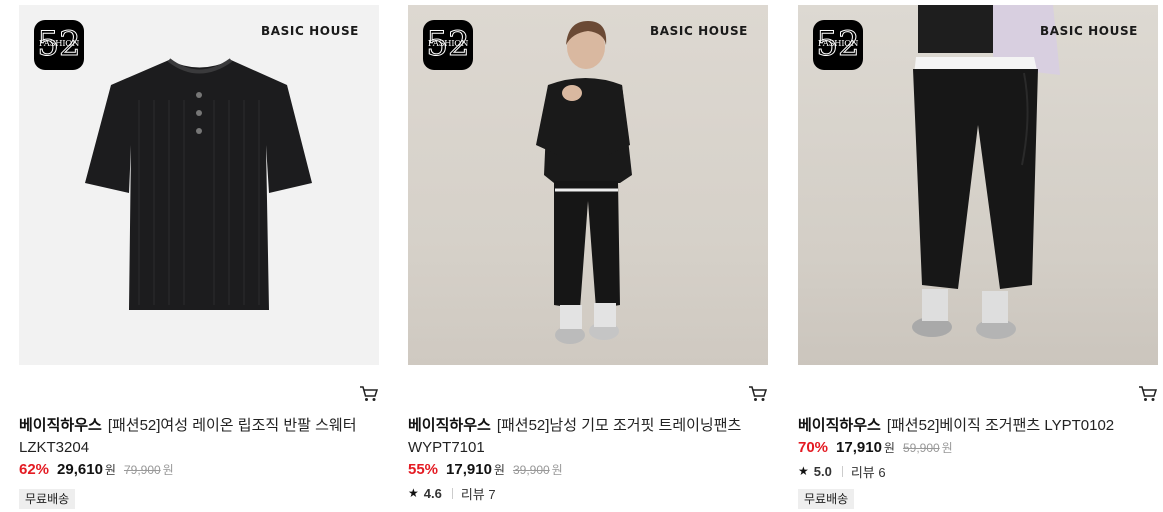 This screenshot has width=1163, height=512. What do you see at coordinates (921, 448) in the screenshot?
I see `original-price: 59,900` at bounding box center [921, 448].